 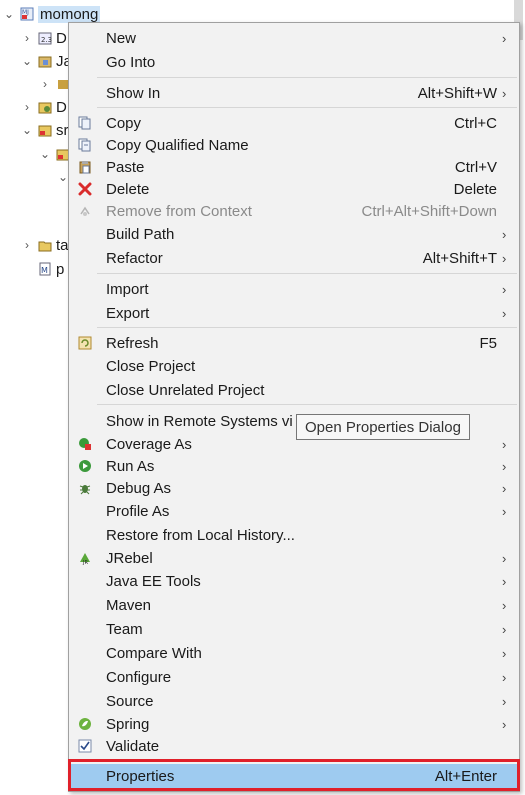 I want to click on menu-item-label: Close Project, so click(x=151, y=366).